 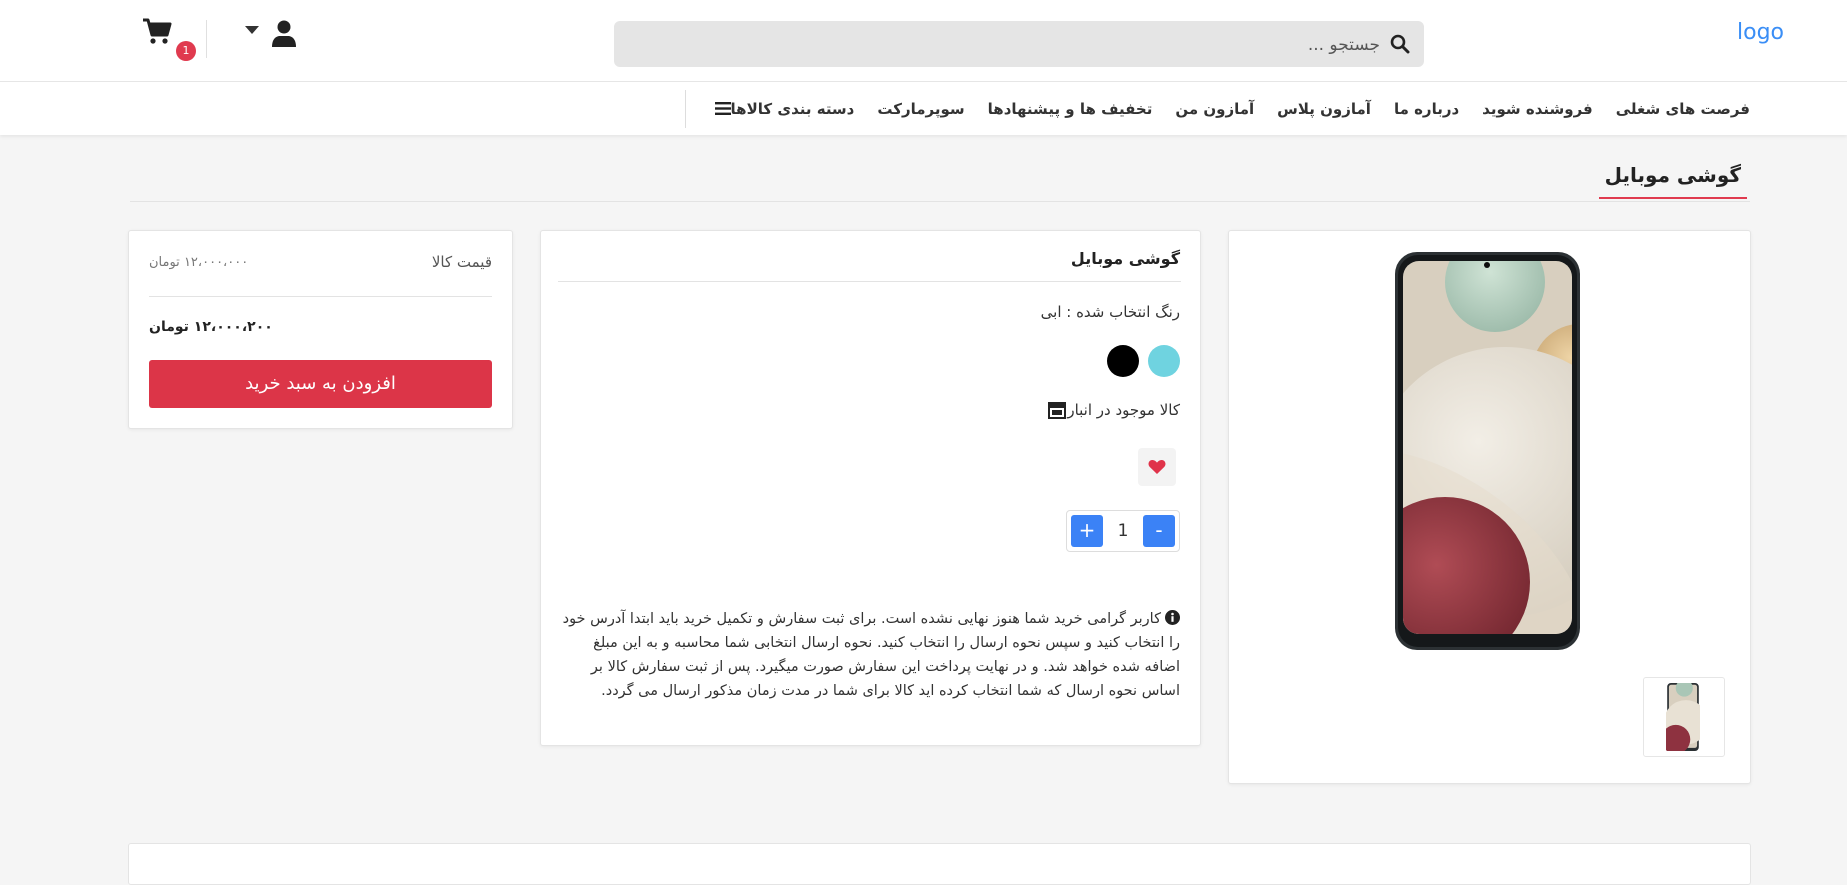 I want to click on selected-color-label: رنگ انتخاب شده : ابی, so click(x=1110, y=312).